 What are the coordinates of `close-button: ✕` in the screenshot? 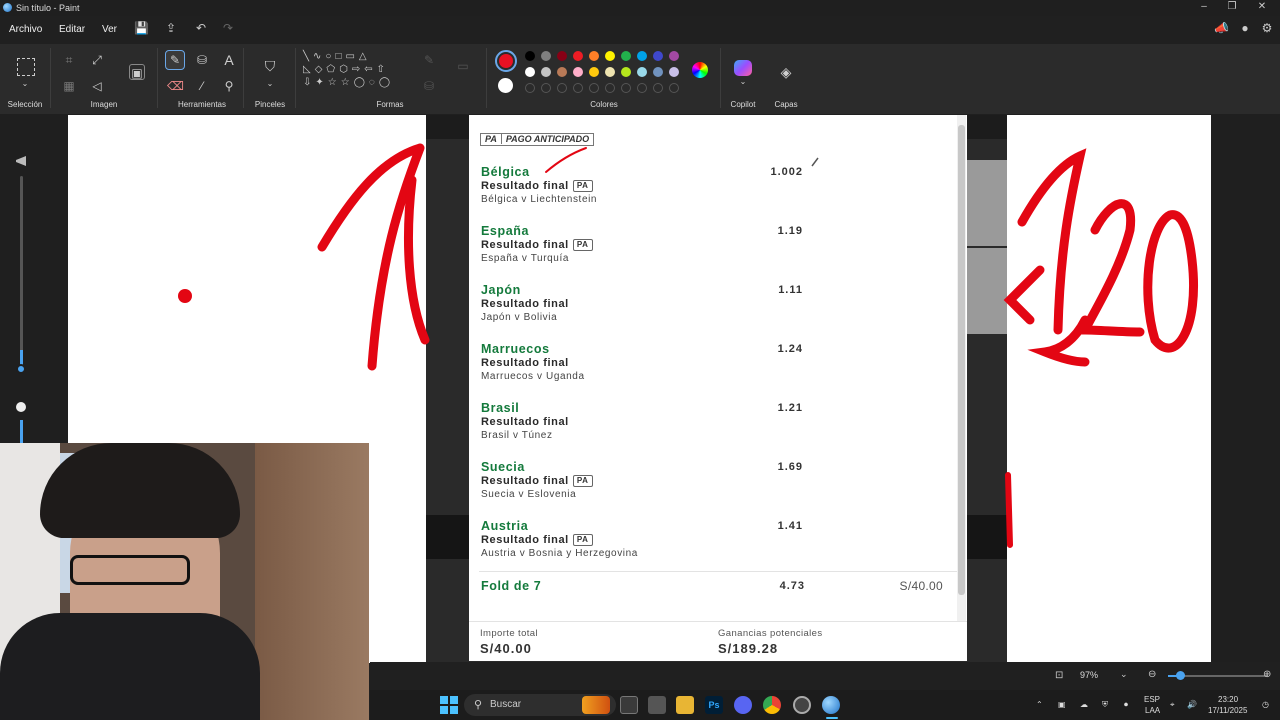 It's located at (1262, 6).